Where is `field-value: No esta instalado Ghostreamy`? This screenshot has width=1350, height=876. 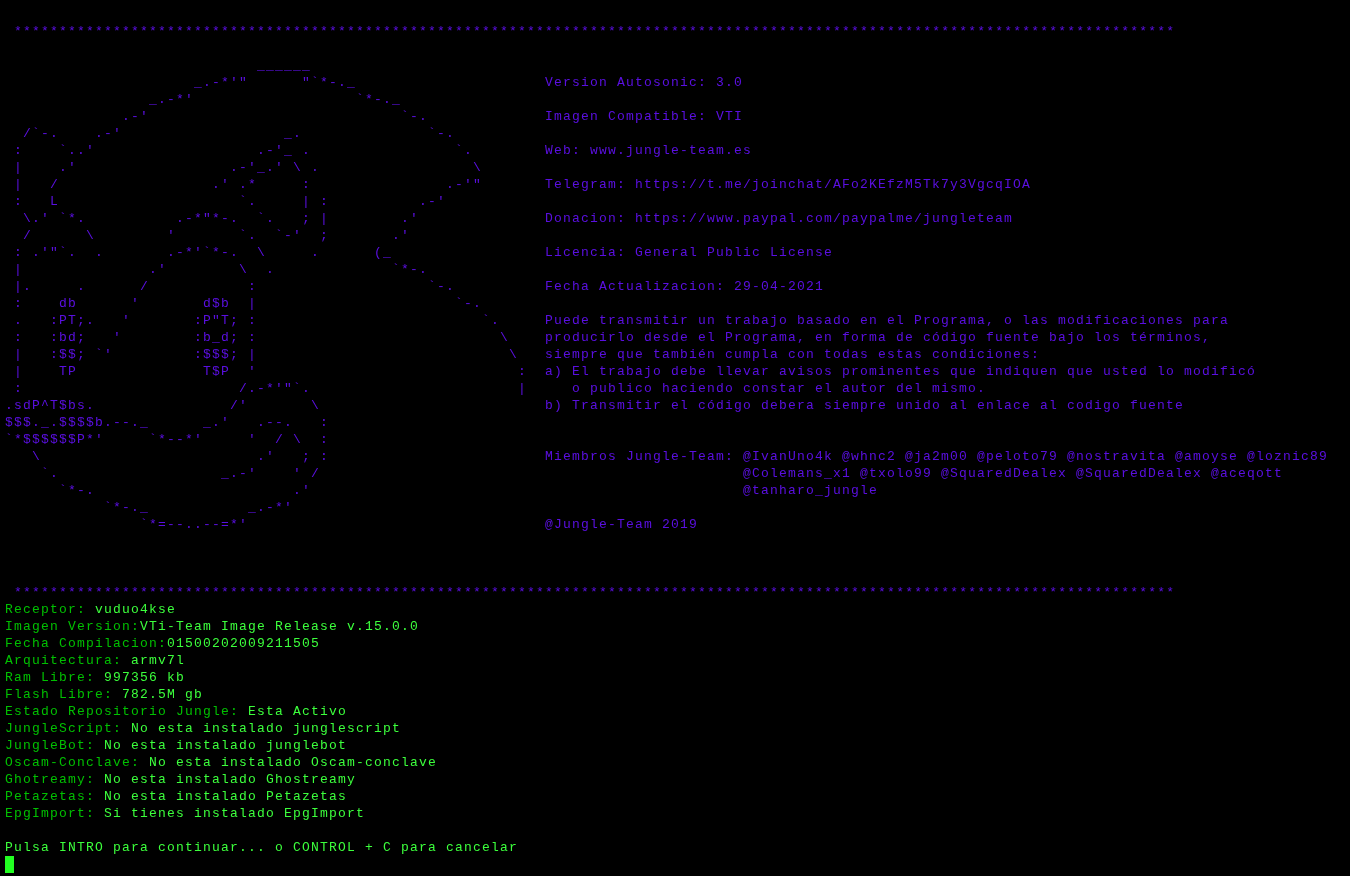
field-value: No esta instalado Ghostreamy is located at coordinates (230, 779).